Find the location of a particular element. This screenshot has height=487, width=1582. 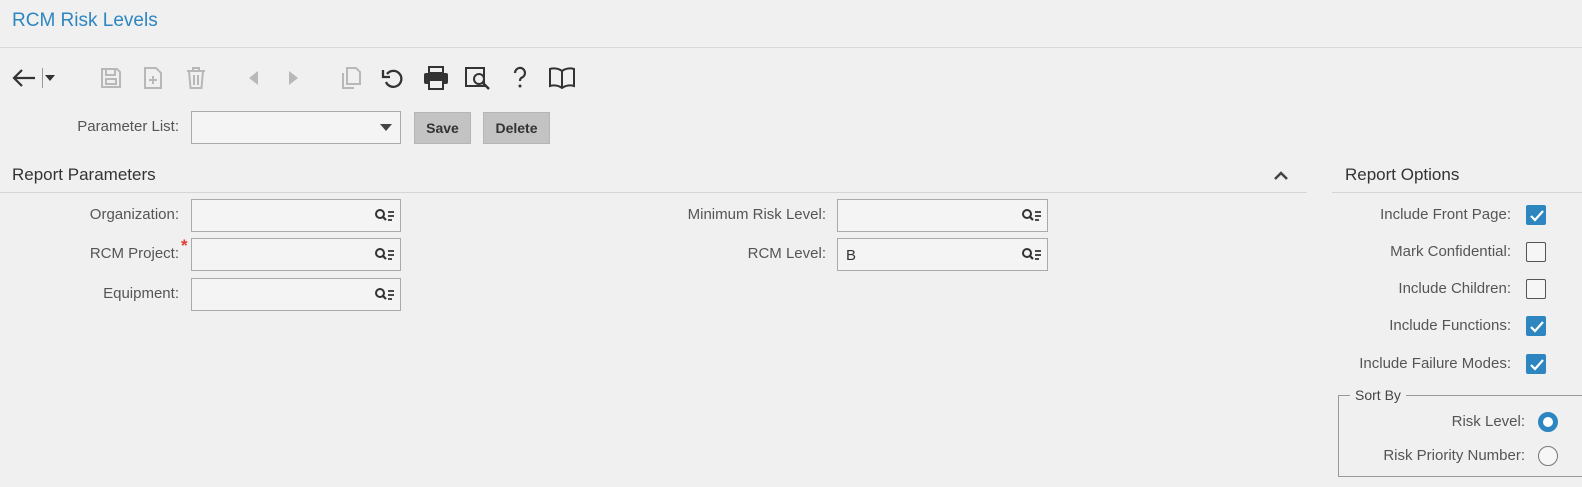

previous-icon is located at coordinates (253, 78).